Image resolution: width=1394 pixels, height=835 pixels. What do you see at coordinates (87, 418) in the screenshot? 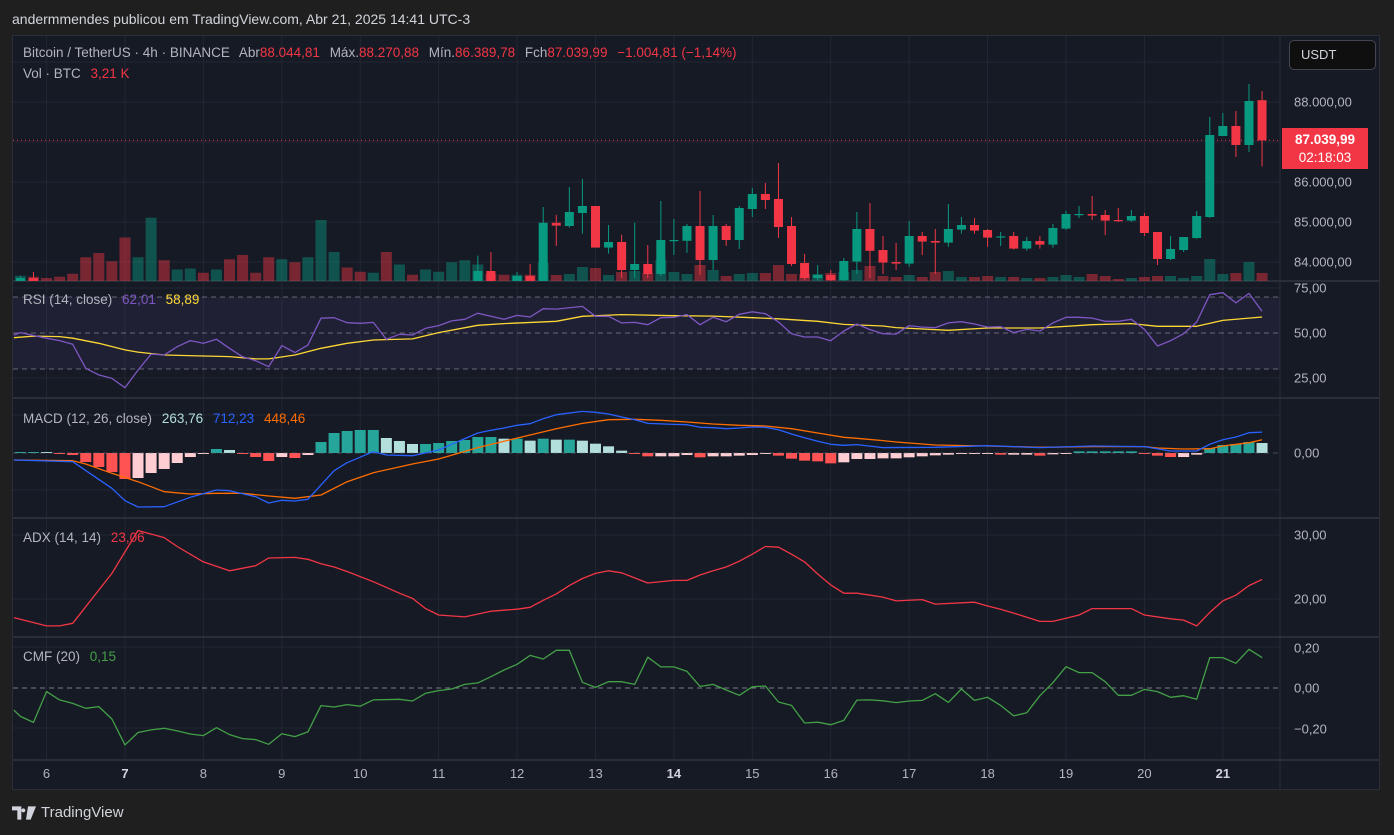
I see `macd-label: MACD (12, 26, close)` at bounding box center [87, 418].